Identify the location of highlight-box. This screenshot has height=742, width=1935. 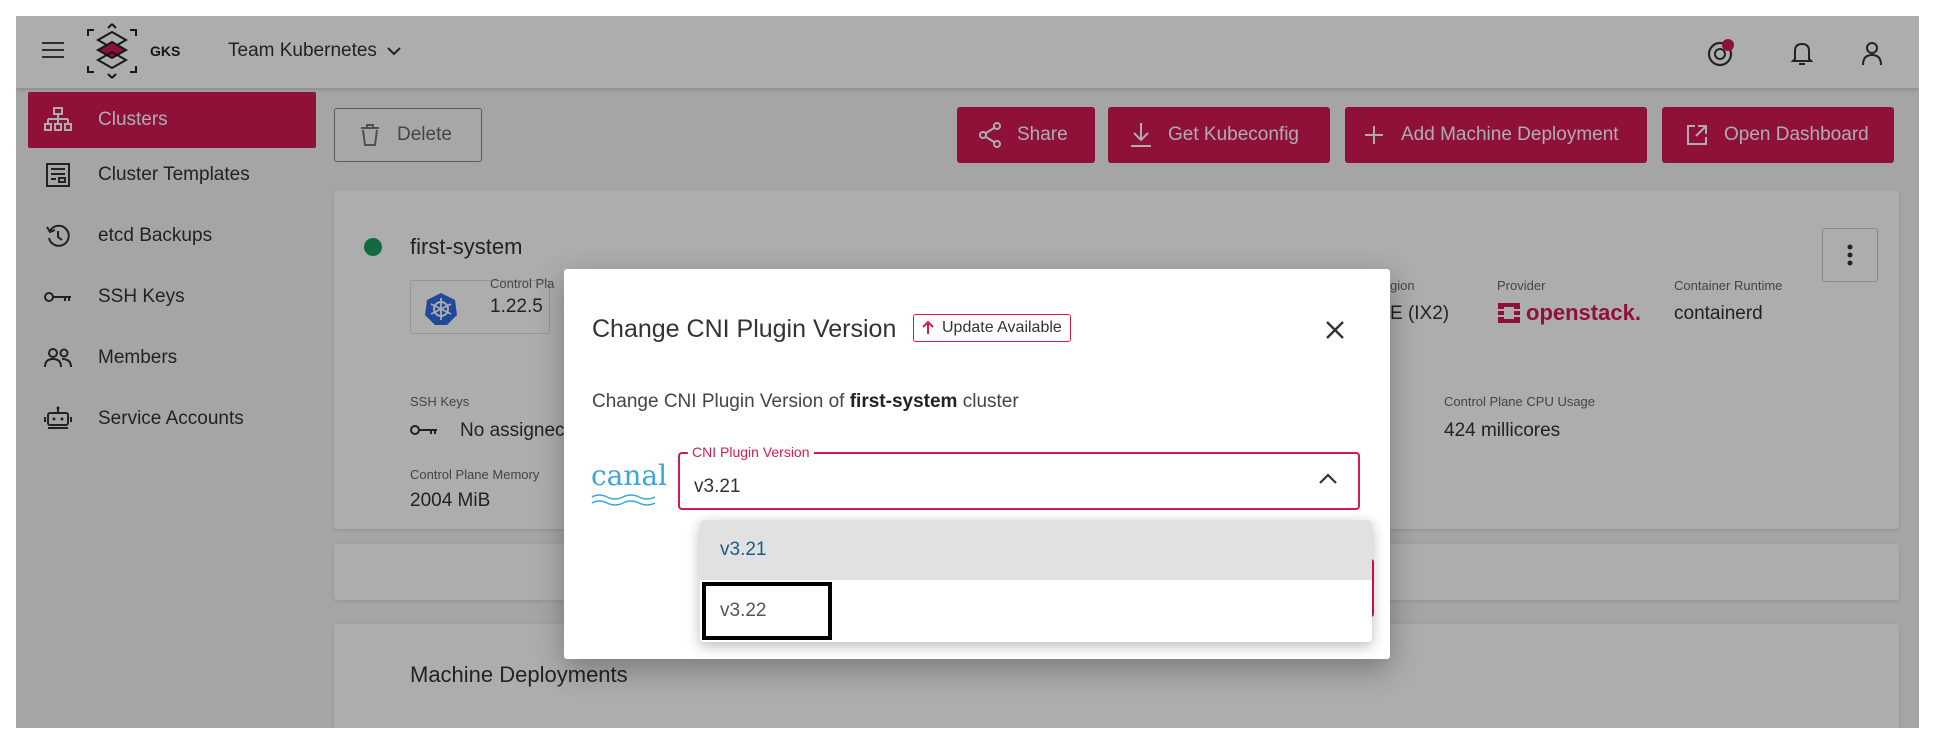
(767, 611).